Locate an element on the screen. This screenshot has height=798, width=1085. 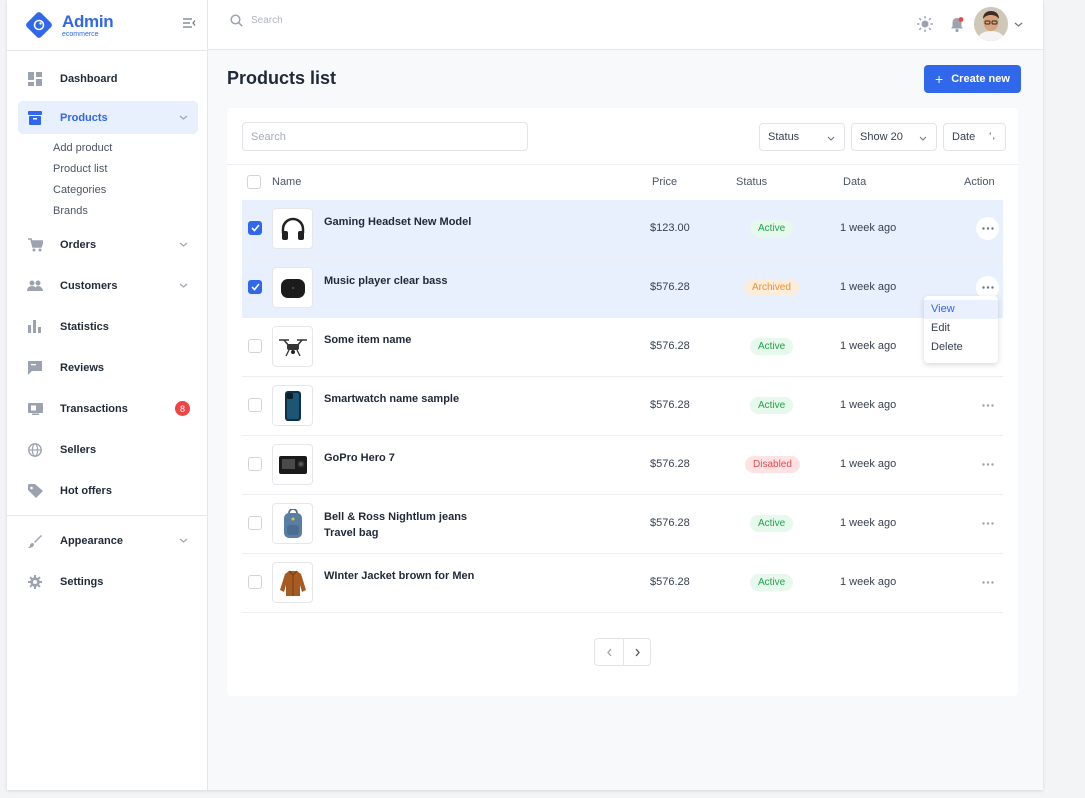
menu-item-view: View is located at coordinates (961, 309).